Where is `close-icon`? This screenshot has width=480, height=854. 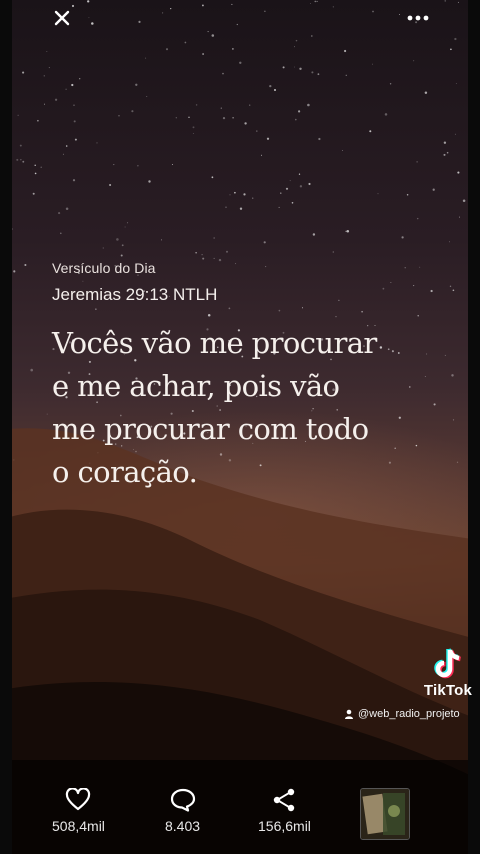 close-icon is located at coordinates (62, 18).